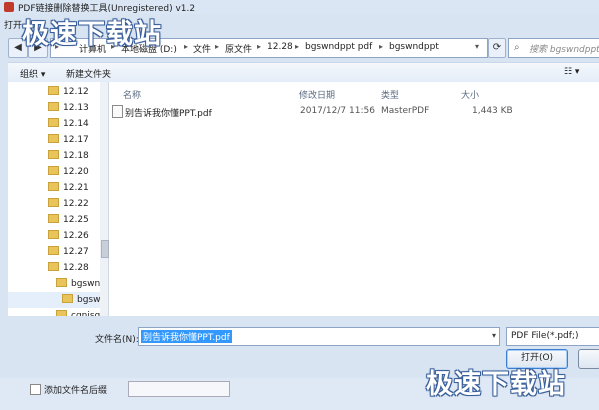 The image size is (599, 410). Describe the element at coordinates (588, 359) in the screenshot. I see `cancel-button` at that location.